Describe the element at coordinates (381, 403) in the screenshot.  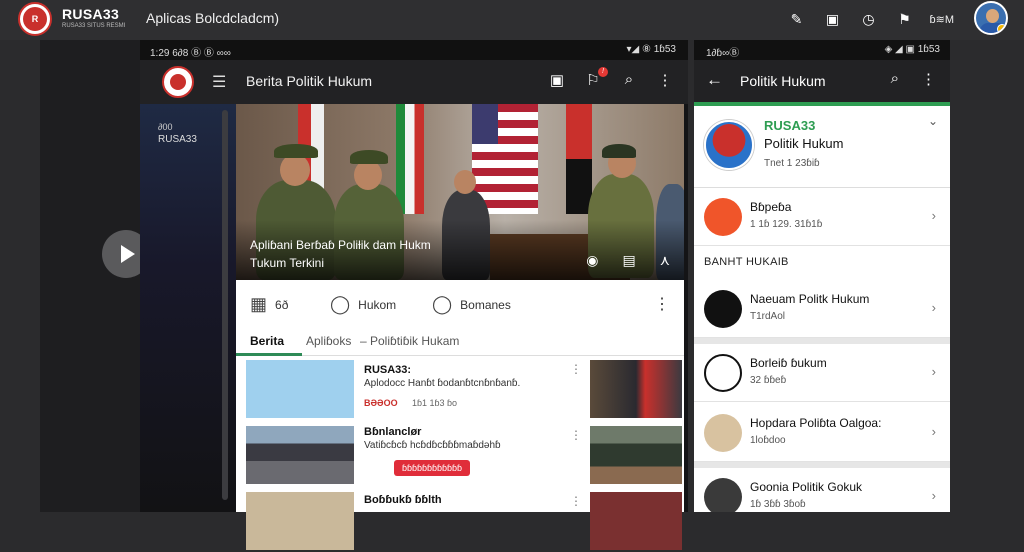
I see `feed-meta: BƏƏOO` at that location.